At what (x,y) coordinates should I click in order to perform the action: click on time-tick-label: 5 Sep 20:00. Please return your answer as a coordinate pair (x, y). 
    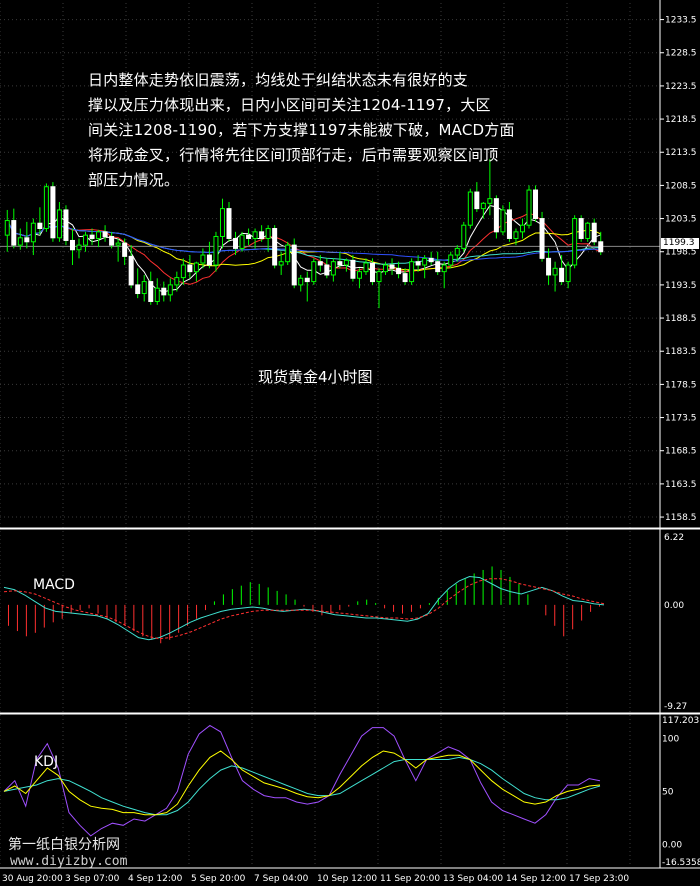
    Looking at the image, I should click on (218, 879).